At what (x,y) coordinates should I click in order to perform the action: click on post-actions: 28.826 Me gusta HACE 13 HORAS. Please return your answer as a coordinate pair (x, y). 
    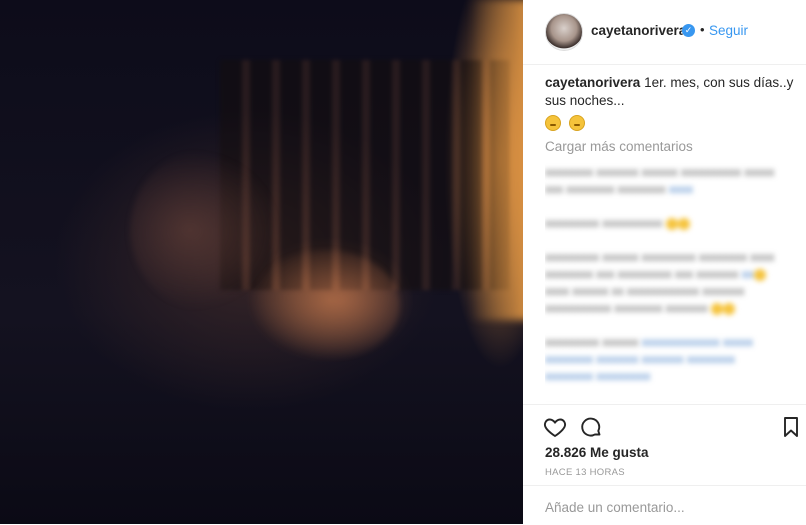
    Looking at the image, I should click on (664, 441).